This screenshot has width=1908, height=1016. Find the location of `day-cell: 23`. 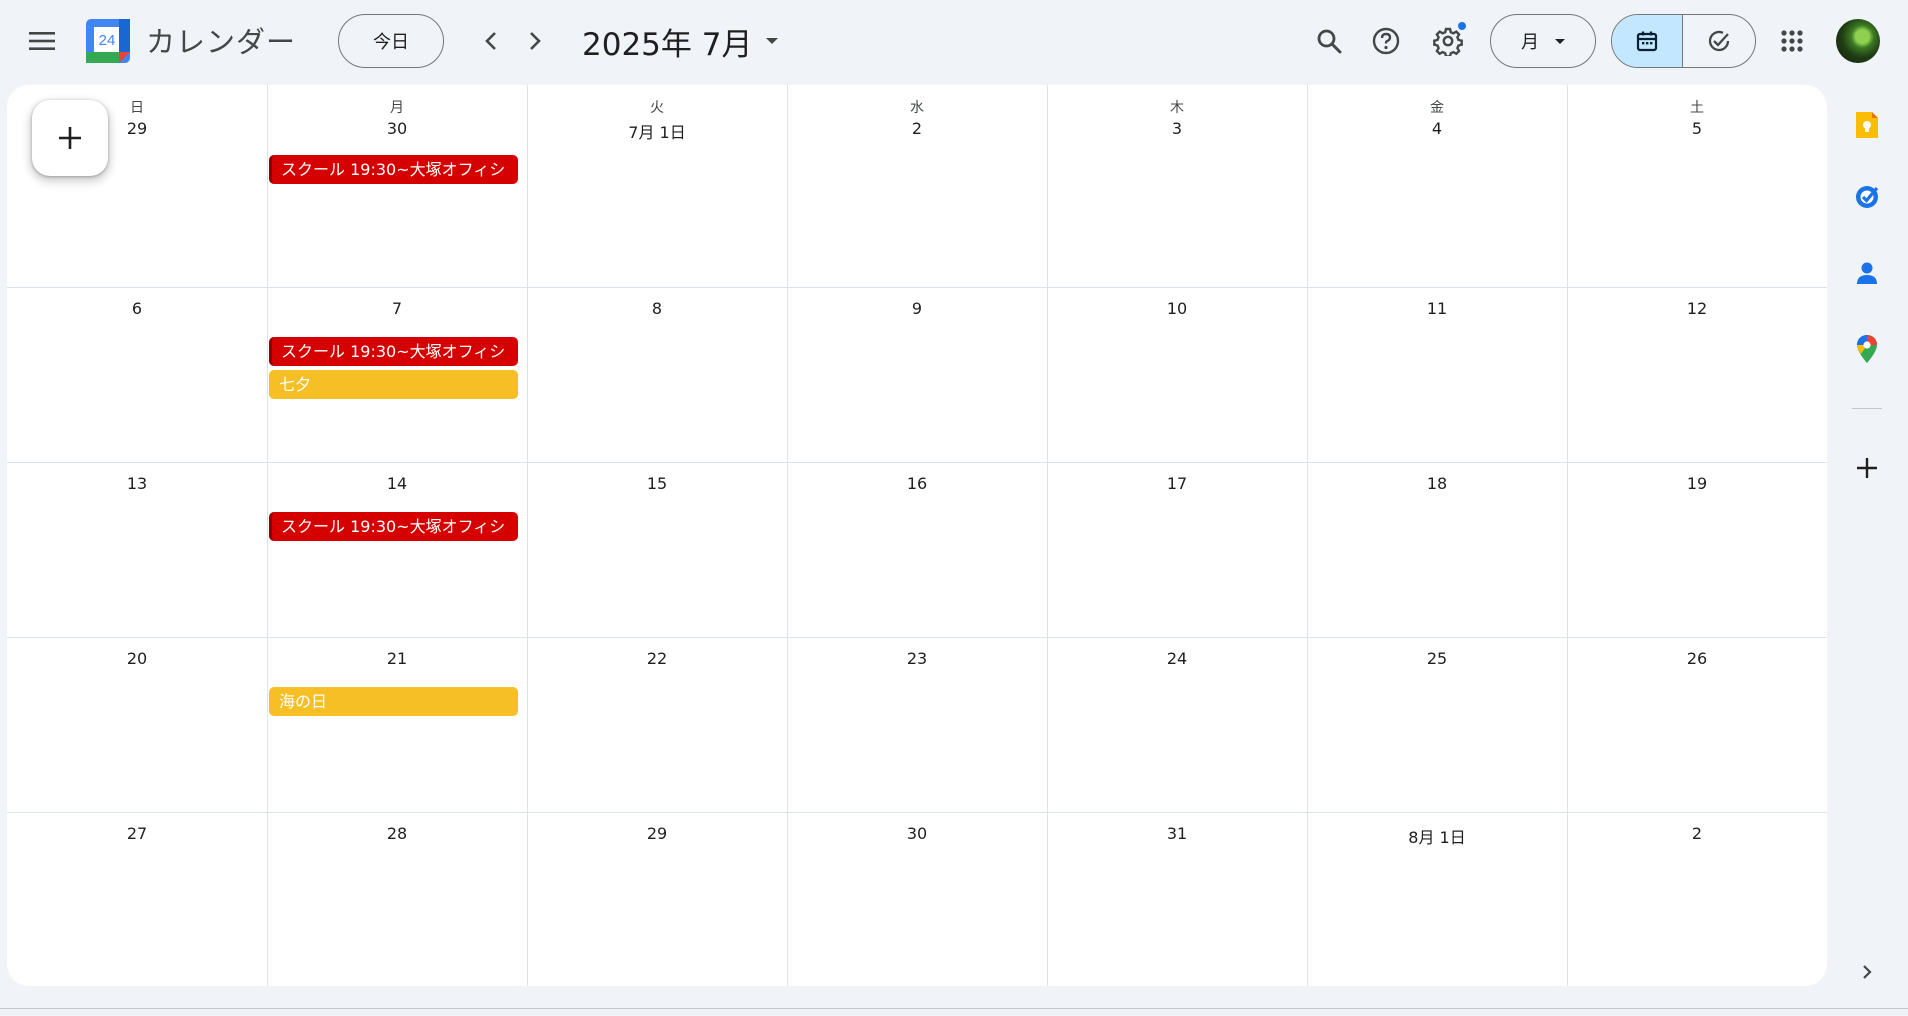

day-cell: 23 is located at coordinates (917, 724).